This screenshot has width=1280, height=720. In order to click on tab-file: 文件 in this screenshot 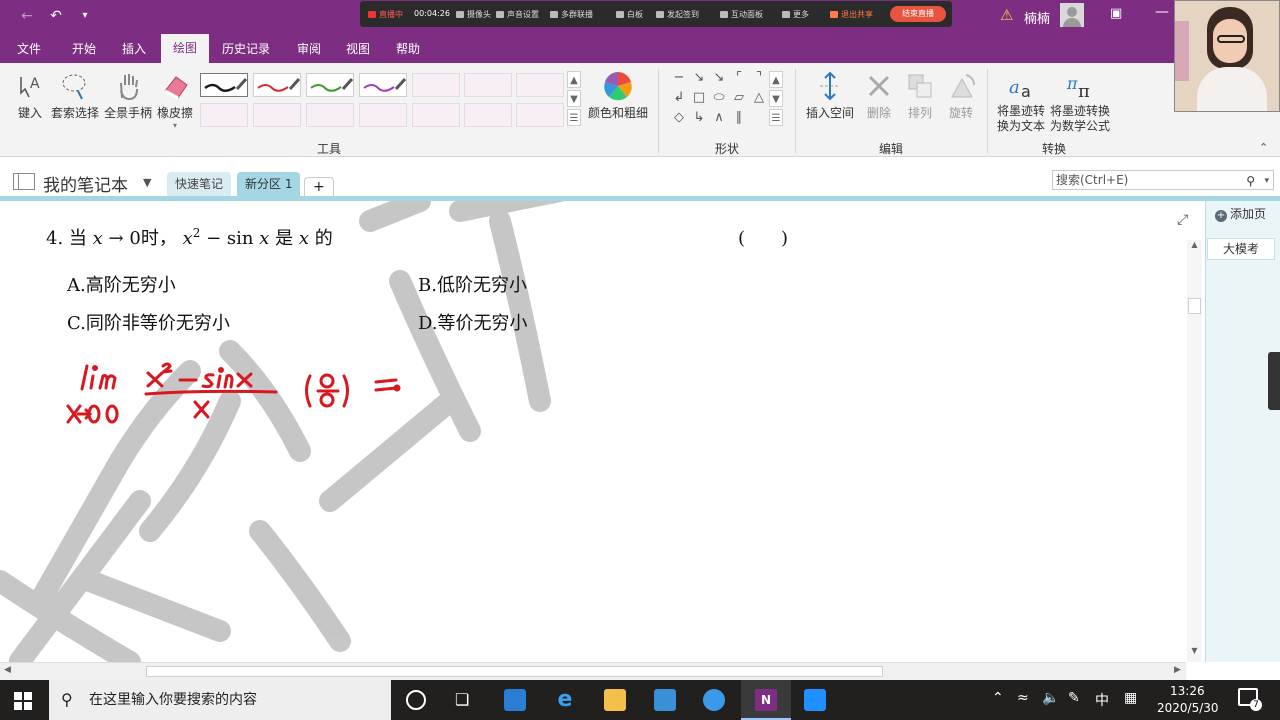, I will do `click(29, 48)`.